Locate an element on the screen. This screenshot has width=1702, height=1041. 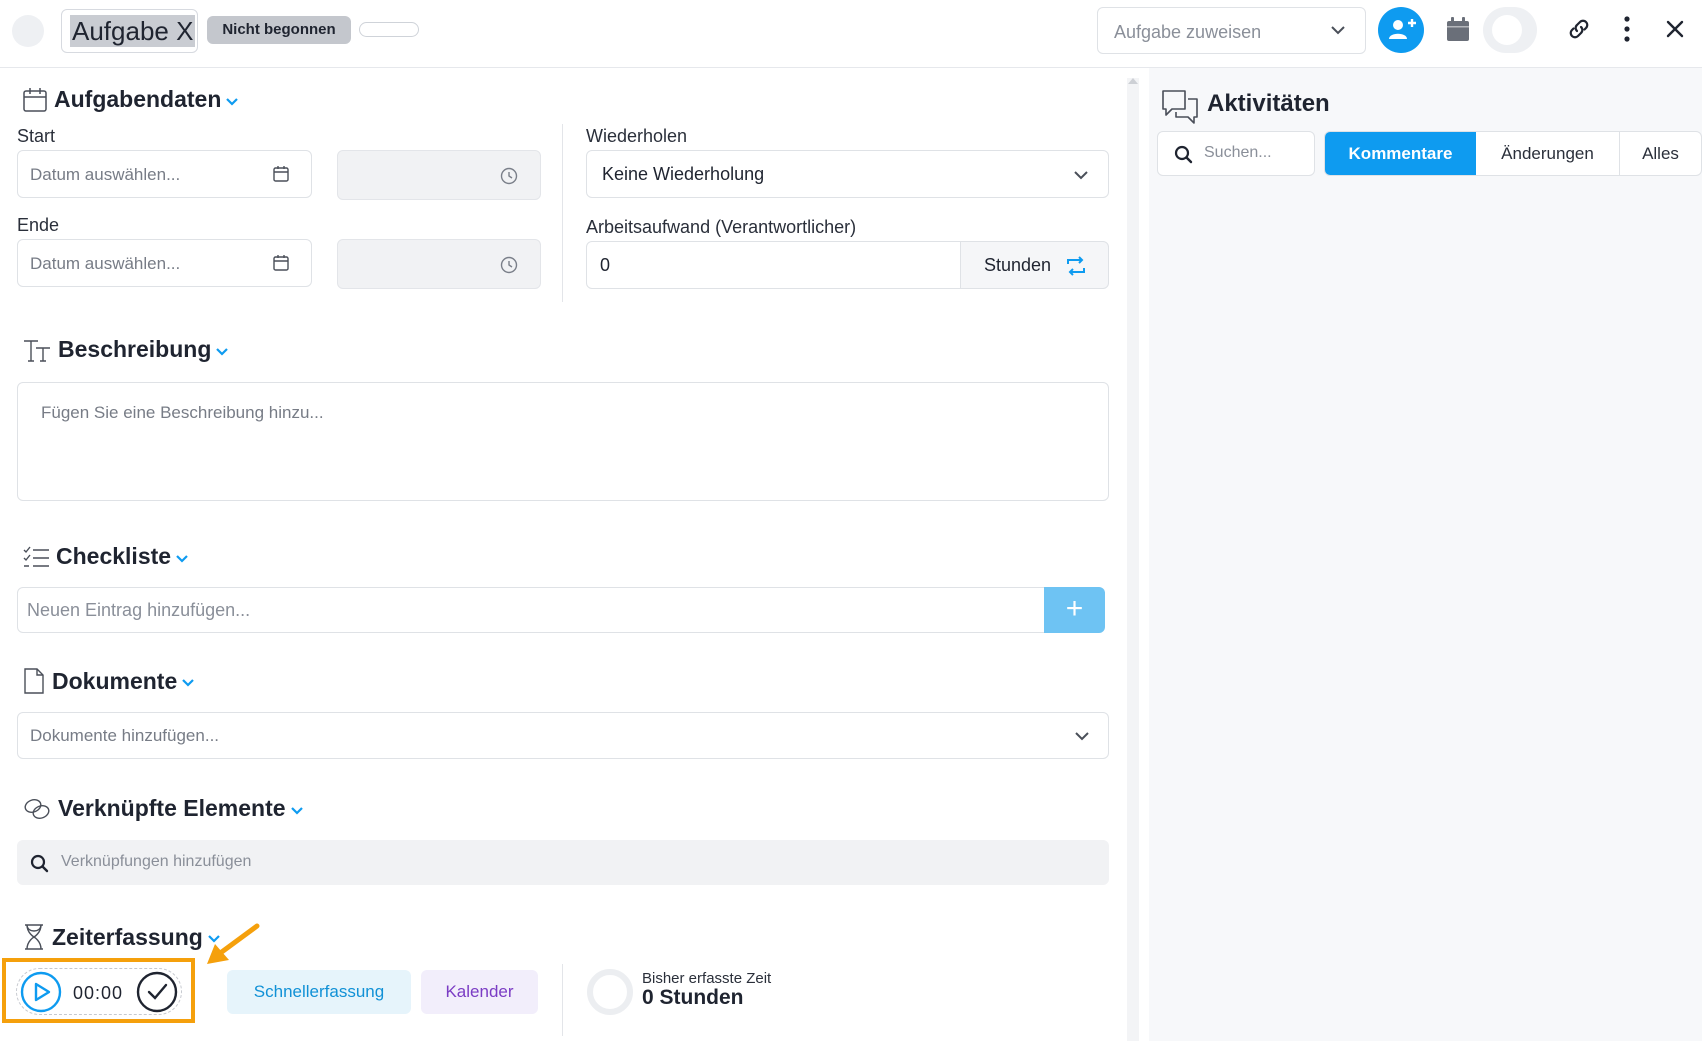
section-title: Beschreibung is located at coordinates (135, 349).